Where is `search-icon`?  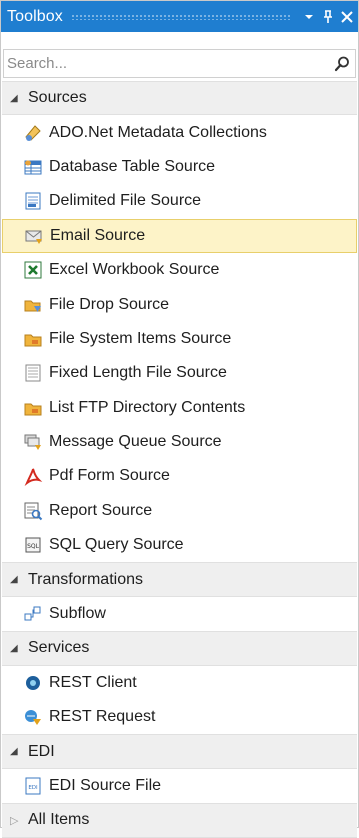
search-icon is located at coordinates (342, 64).